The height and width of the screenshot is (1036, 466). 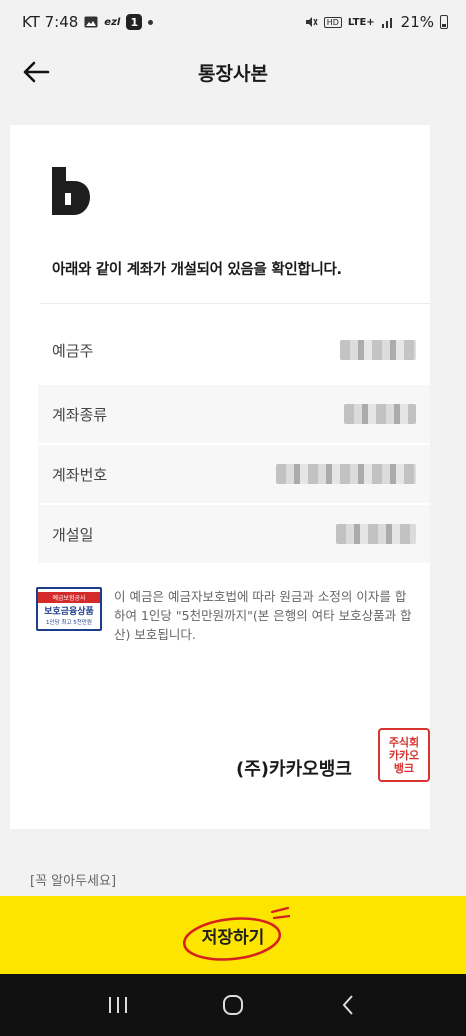 I want to click on recent-apps-icon, so click(x=117, y=1005).